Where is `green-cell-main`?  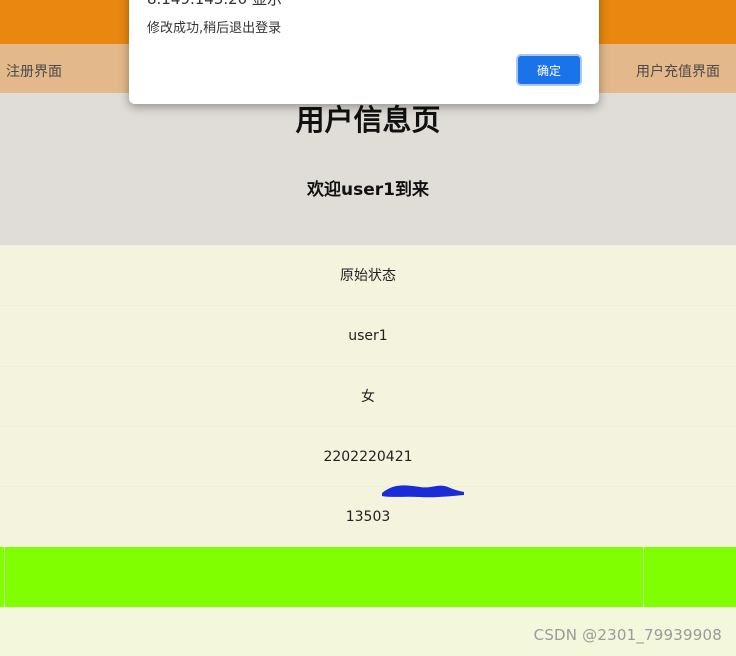 green-cell-main is located at coordinates (324, 577).